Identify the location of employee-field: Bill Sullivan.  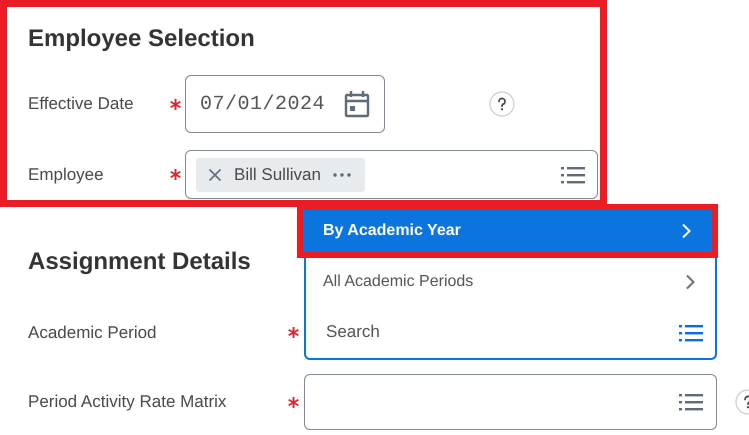
(391, 174).